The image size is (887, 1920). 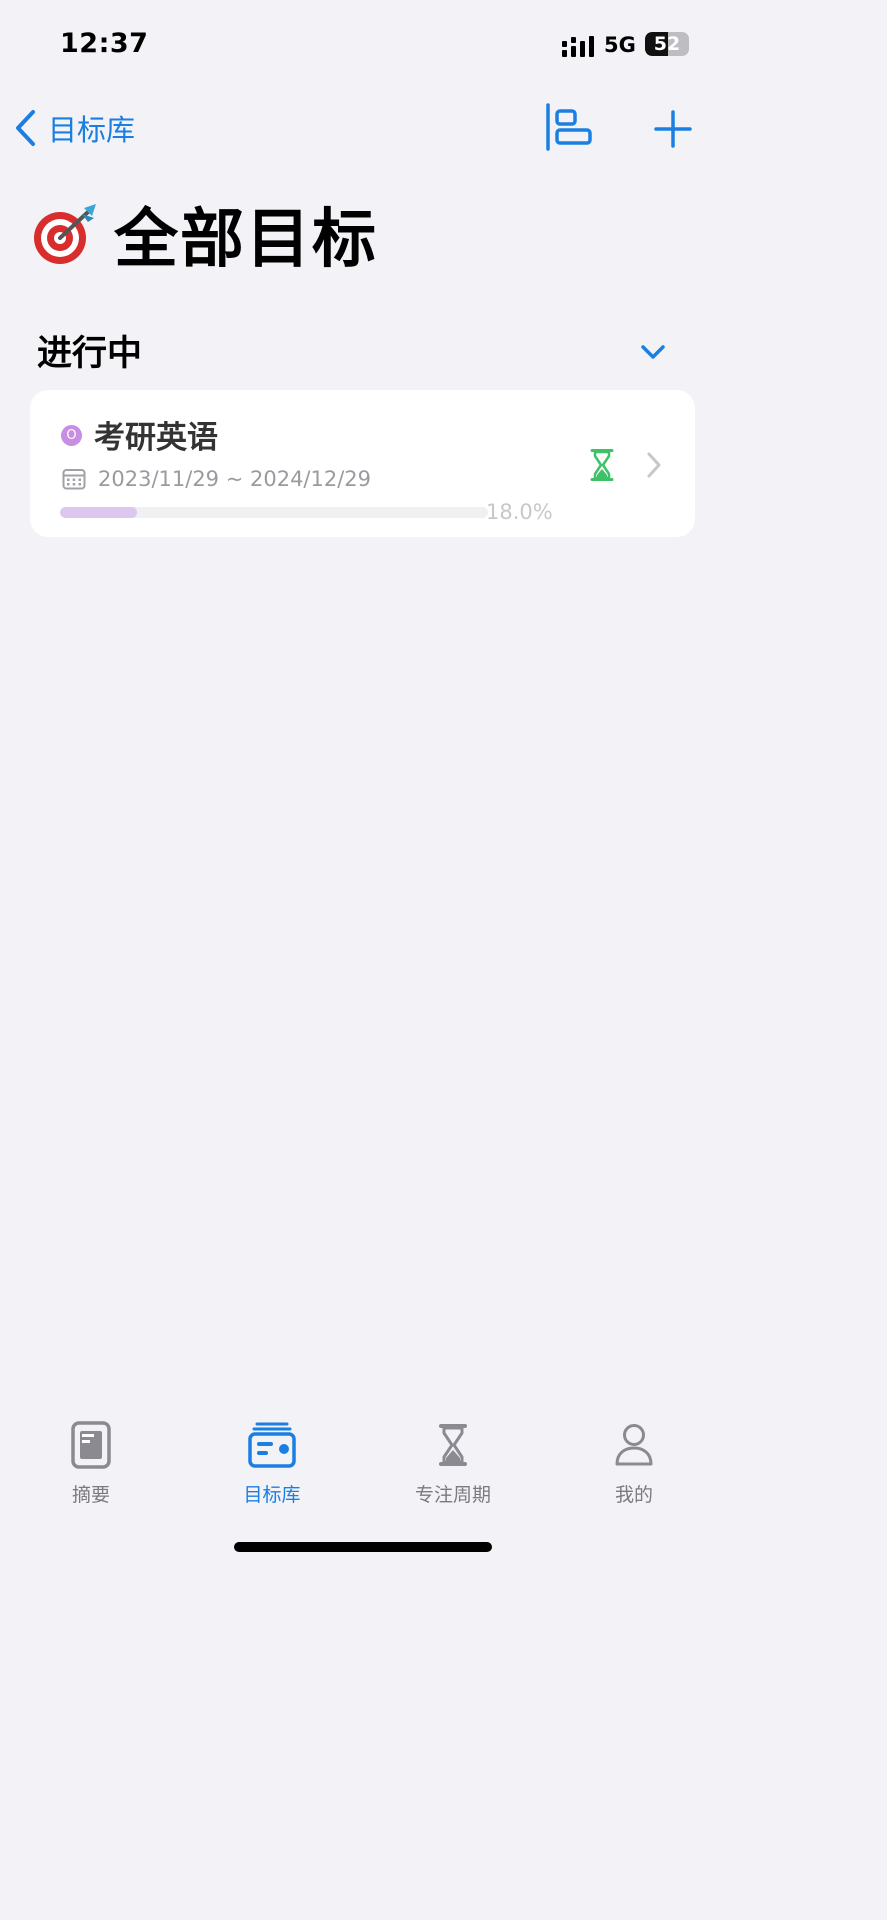 I want to click on goal-date-range: 2023/11/29 ~ 2024/12/29, so click(x=235, y=479).